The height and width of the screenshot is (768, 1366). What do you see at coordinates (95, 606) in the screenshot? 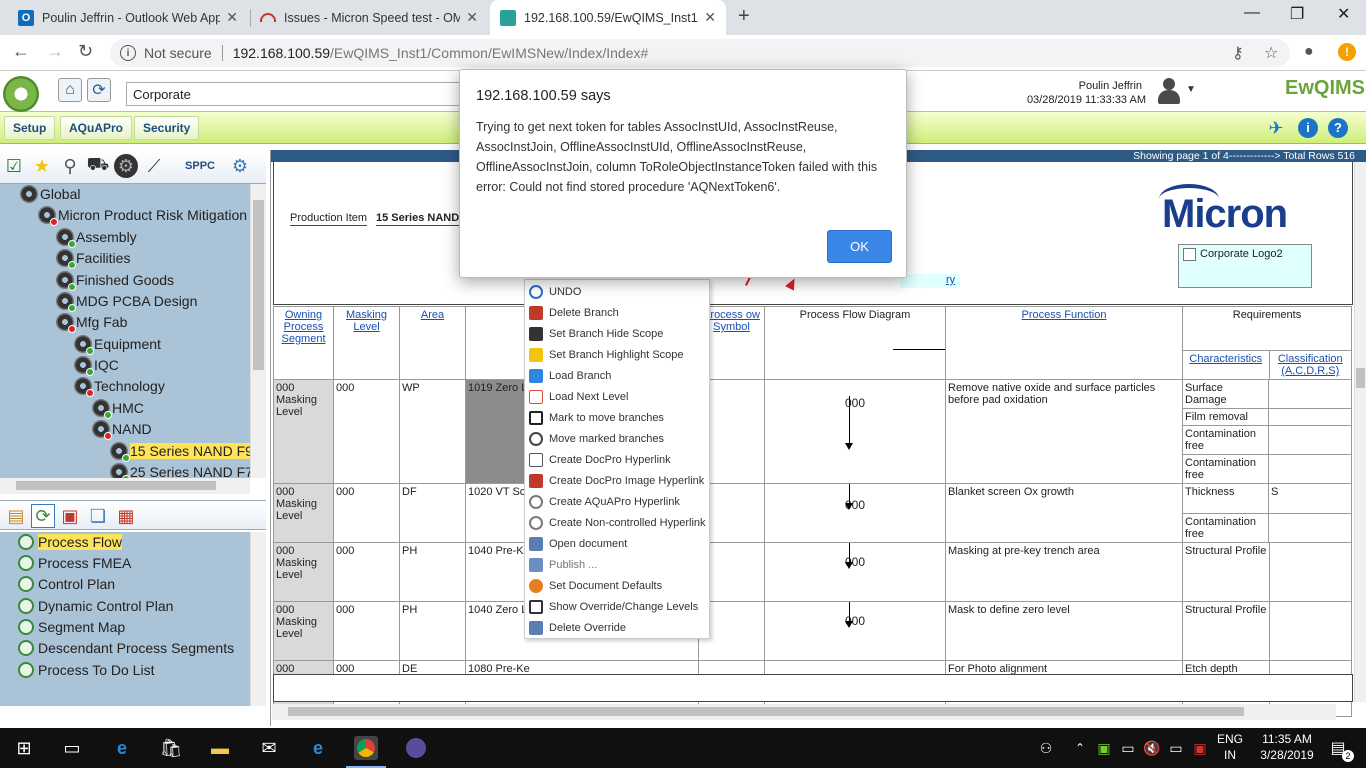
I see `list-item-dynamic-control-plan: Dynamic Control Plan` at bounding box center [95, 606].